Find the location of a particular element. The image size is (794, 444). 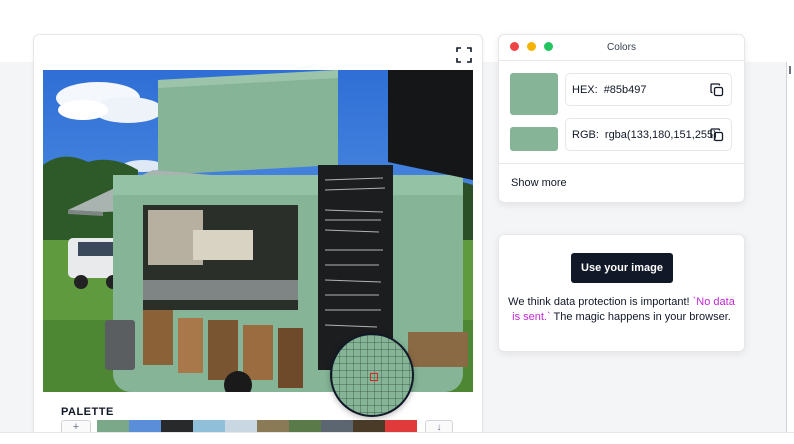

upload-card is located at coordinates (621, 293).